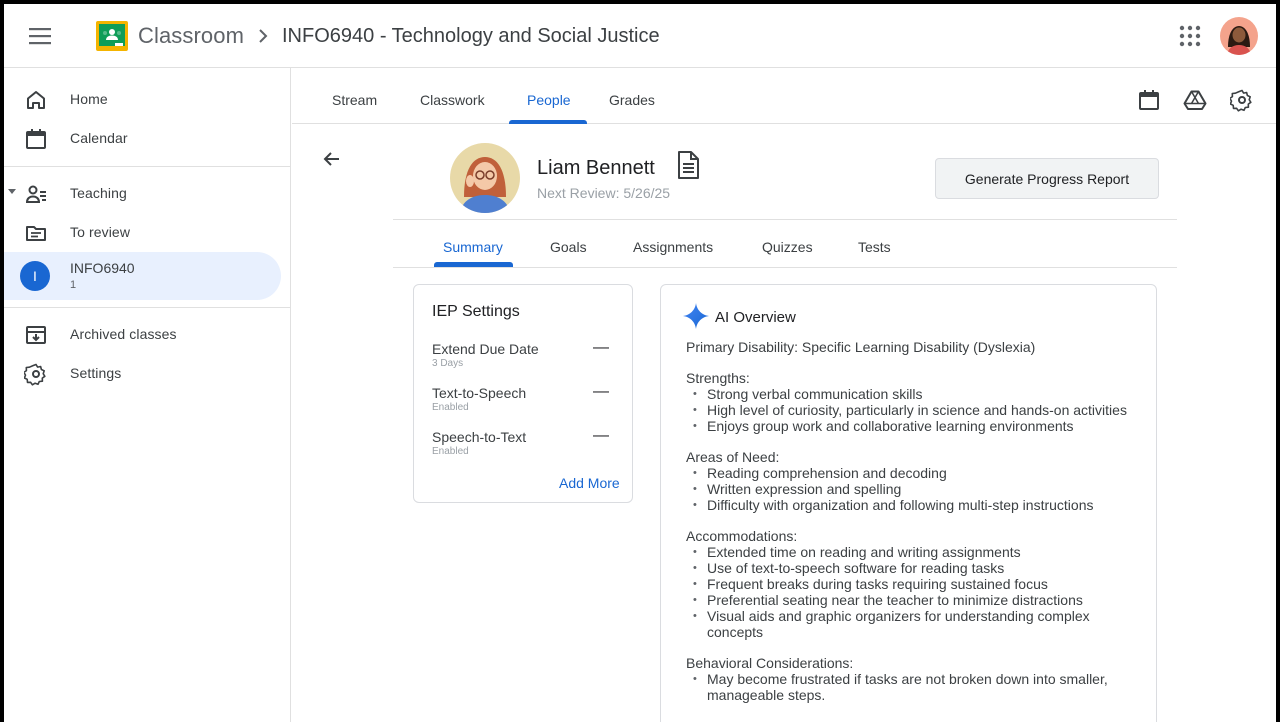 This screenshot has height=722, width=1280. I want to click on document-icon, so click(688, 165).